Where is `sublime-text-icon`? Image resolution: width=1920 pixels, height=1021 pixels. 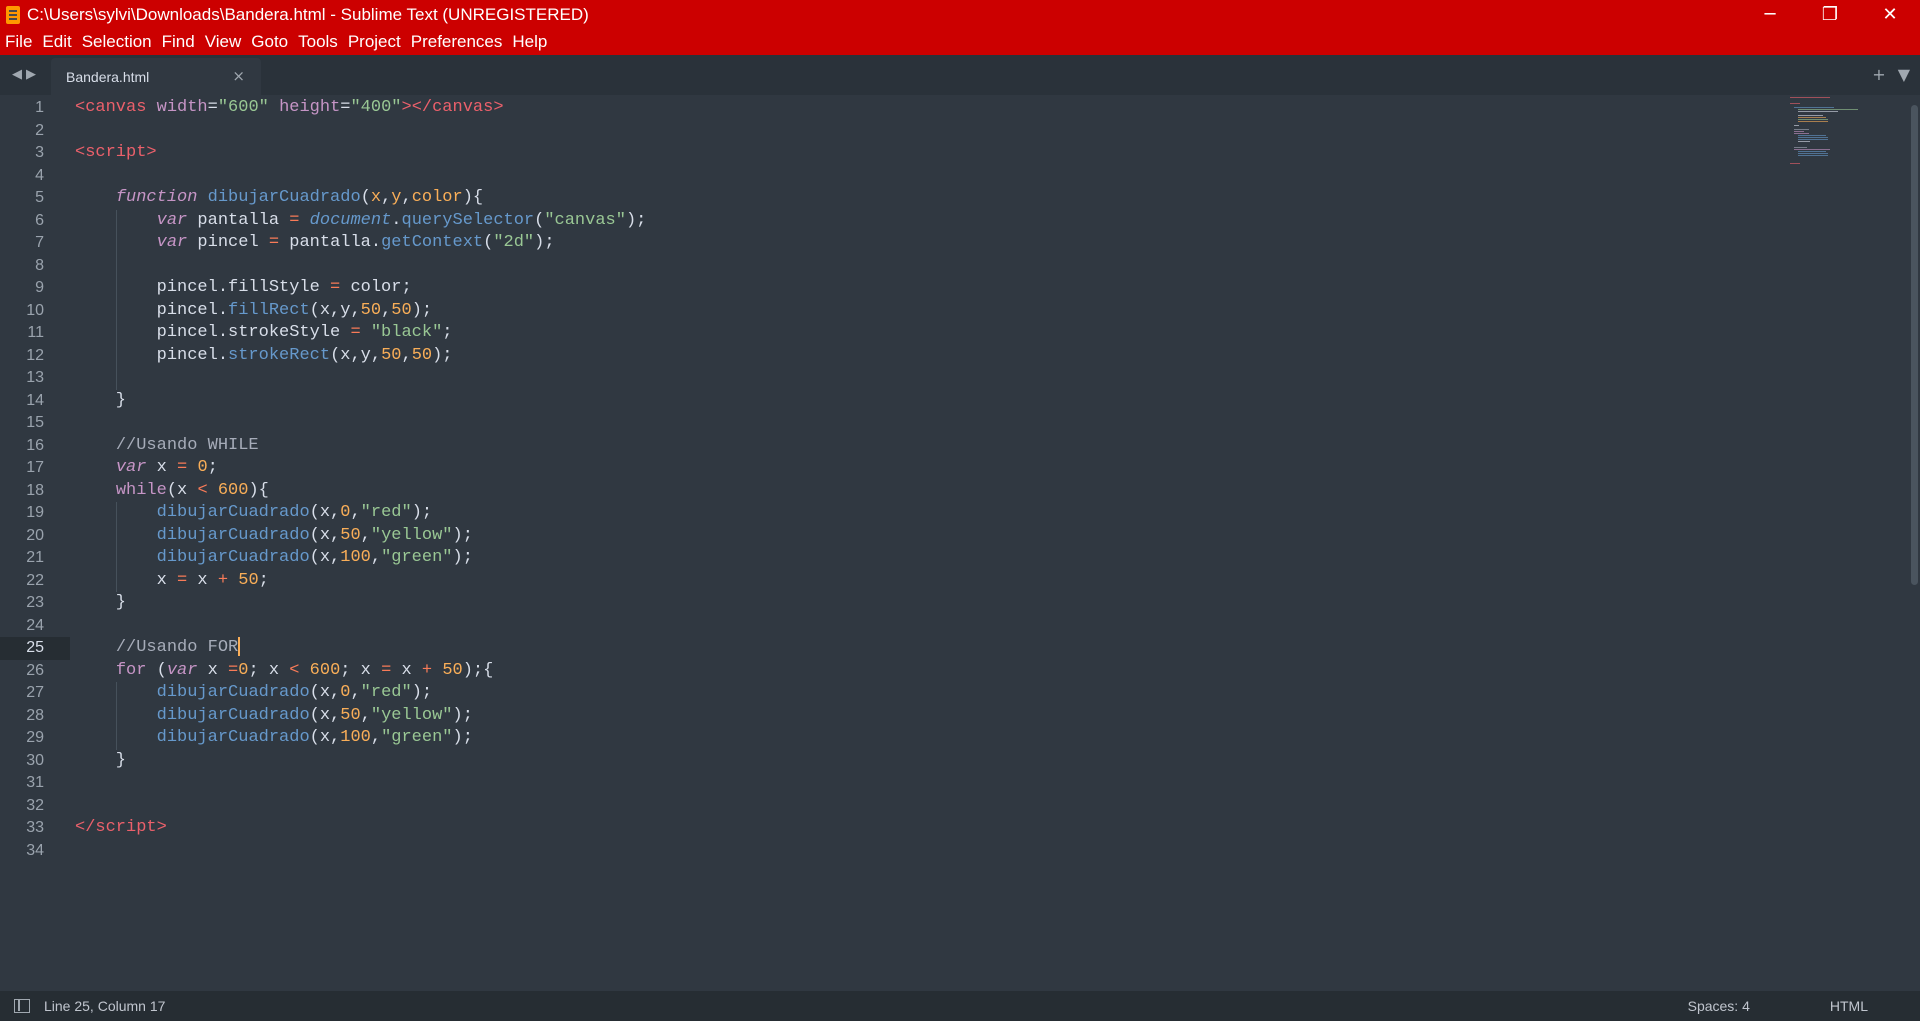 sublime-text-icon is located at coordinates (13, 14).